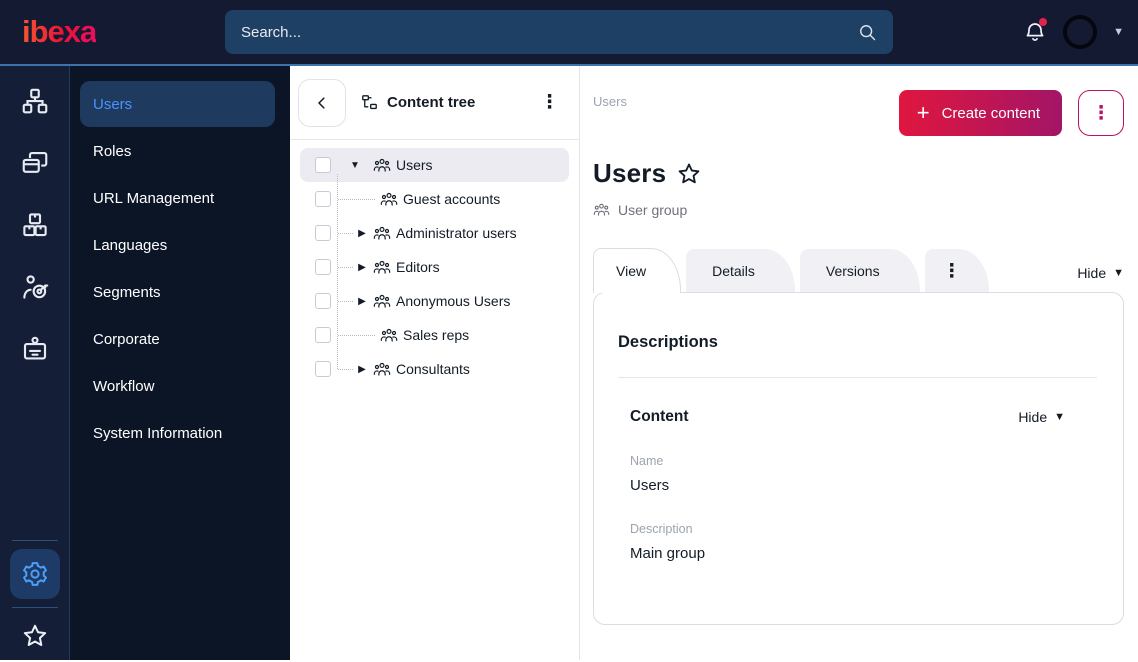 The height and width of the screenshot is (662, 1138). Describe the element at coordinates (417, 102) in the screenshot. I see `content-tree-title: Content tree` at that location.